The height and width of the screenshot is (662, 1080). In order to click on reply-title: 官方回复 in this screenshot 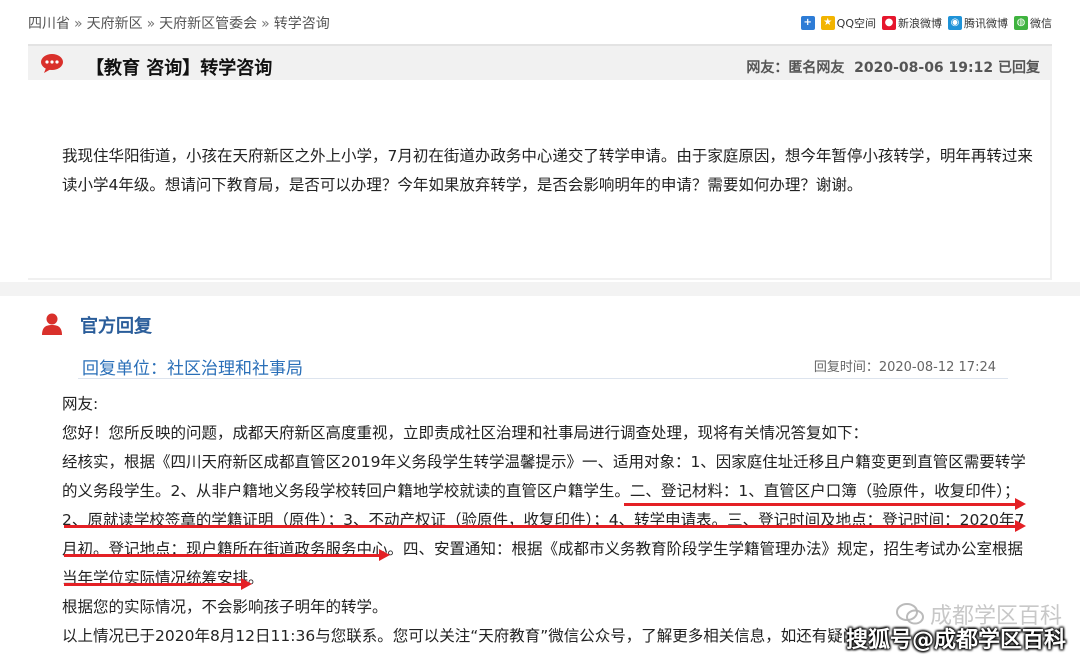, I will do `click(116, 326)`.